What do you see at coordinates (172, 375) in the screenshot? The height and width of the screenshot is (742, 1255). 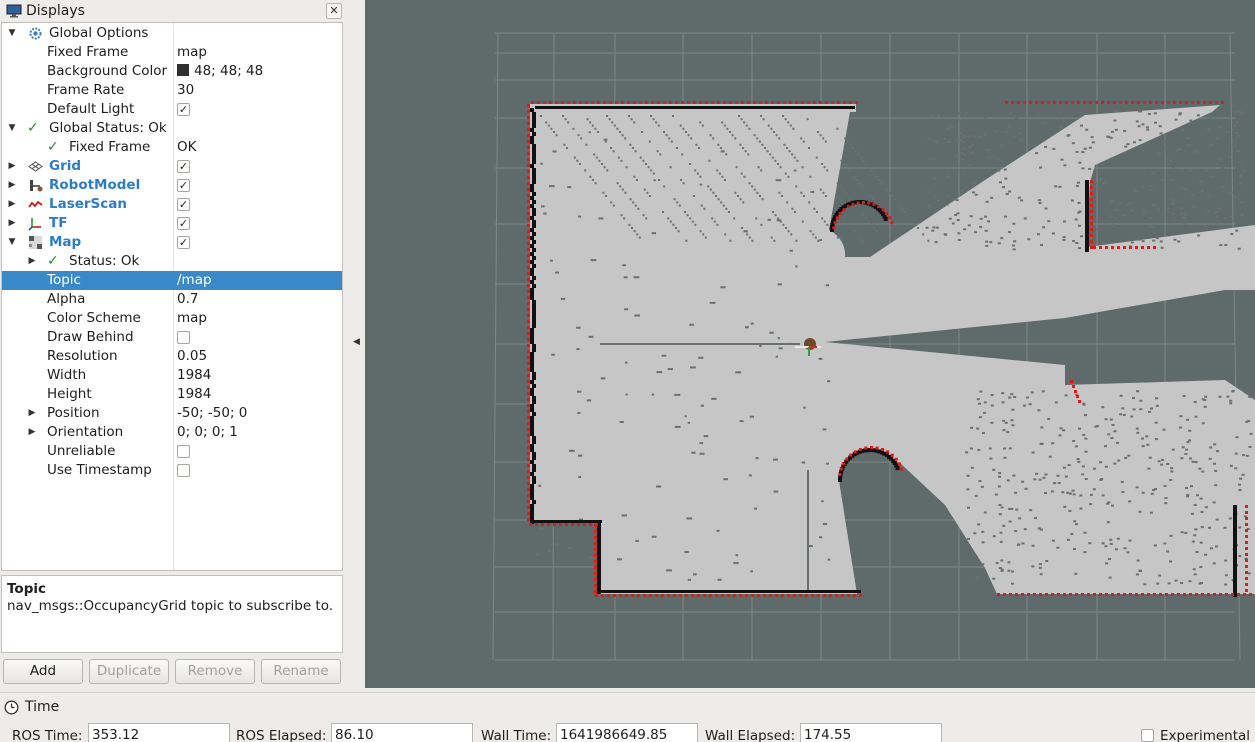 I see `tree-row-width: Width 1984` at bounding box center [172, 375].